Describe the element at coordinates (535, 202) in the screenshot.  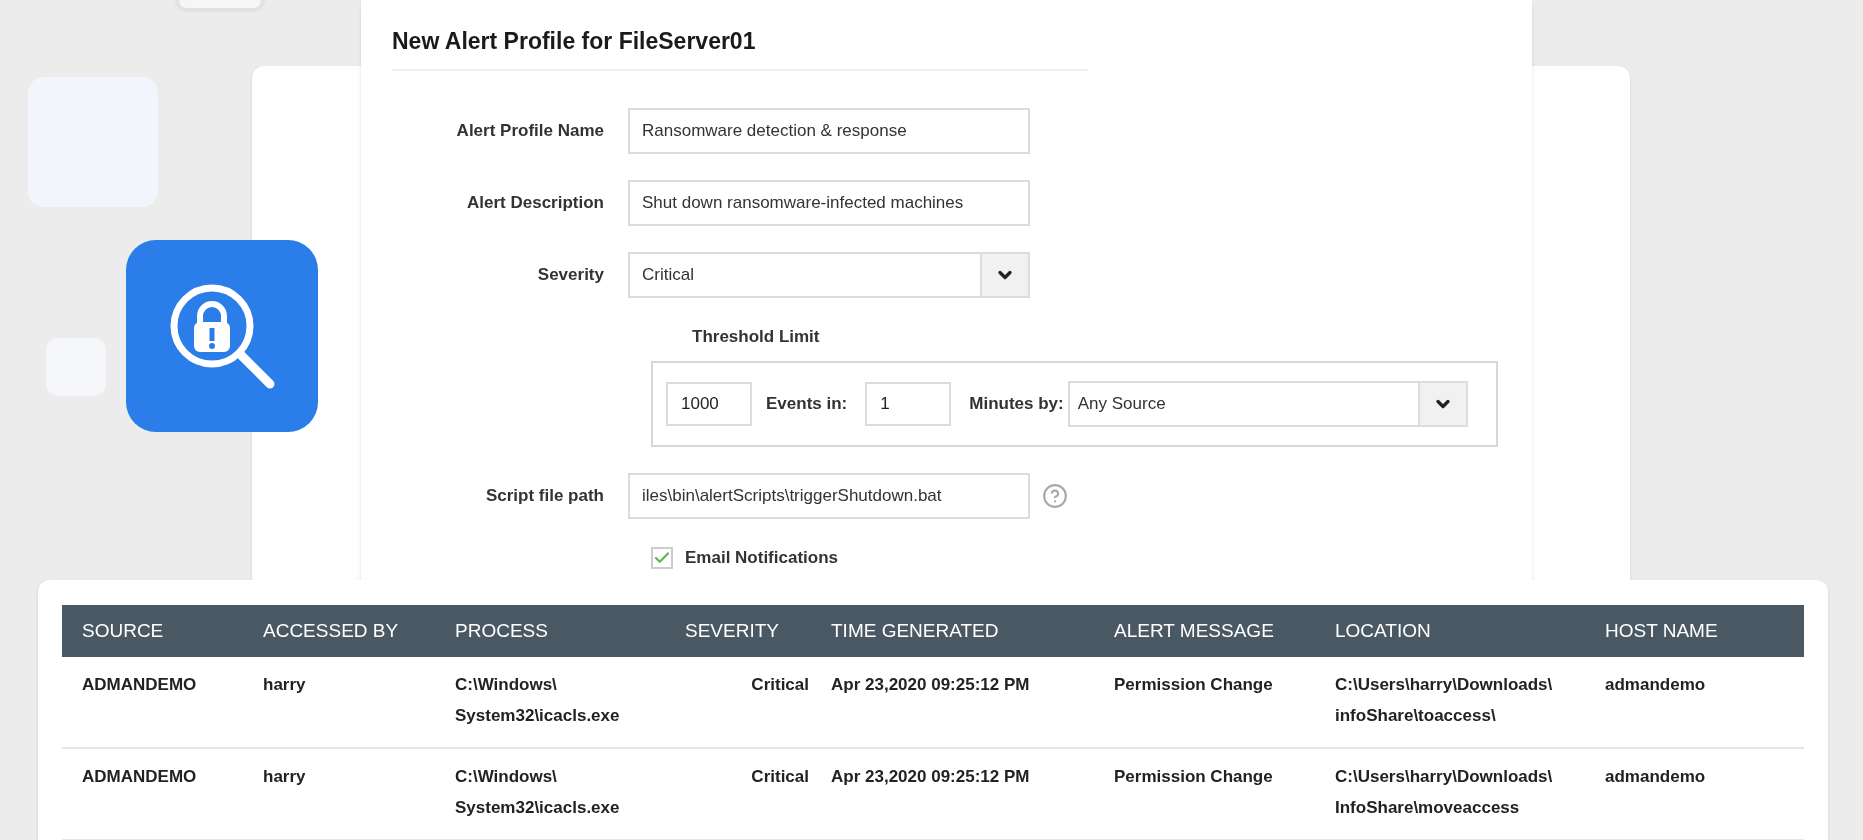
I see `field-label: Alert Description` at that location.